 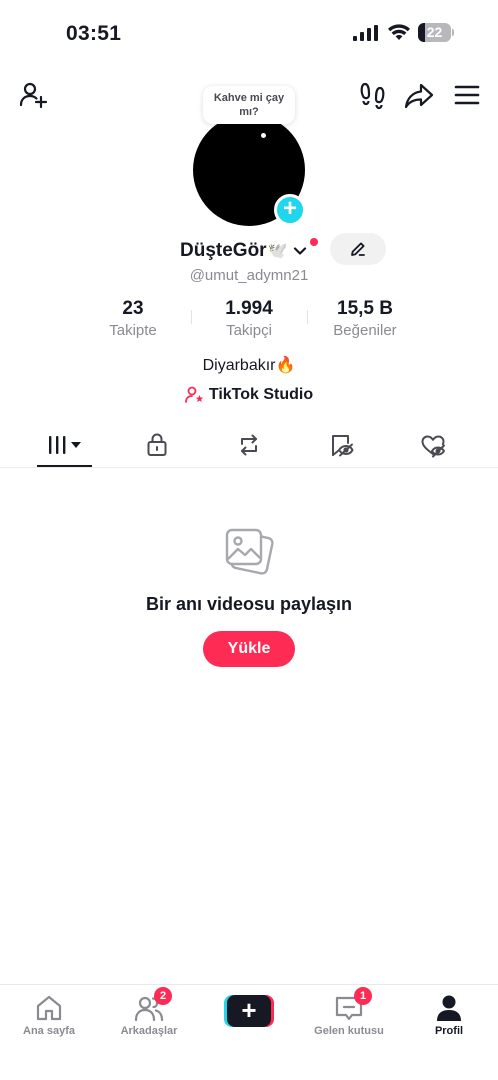 I want to click on tab-videos, so click(x=65, y=445).